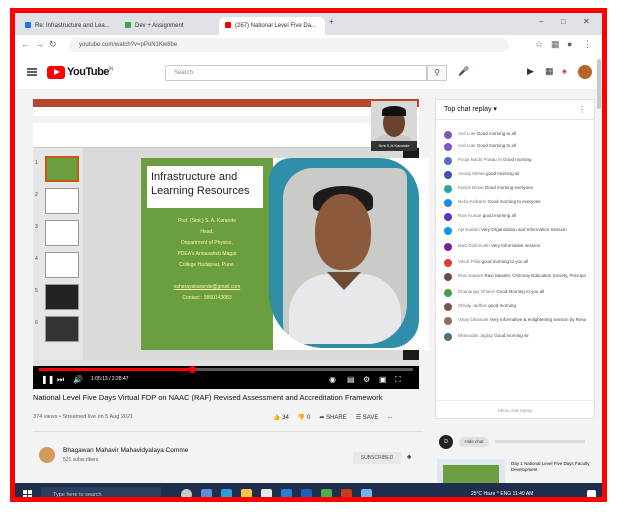 This screenshot has height=512, width=627. Describe the element at coordinates (467, 133) in the screenshot. I see `chat-author-name: Anil Lute` at that location.